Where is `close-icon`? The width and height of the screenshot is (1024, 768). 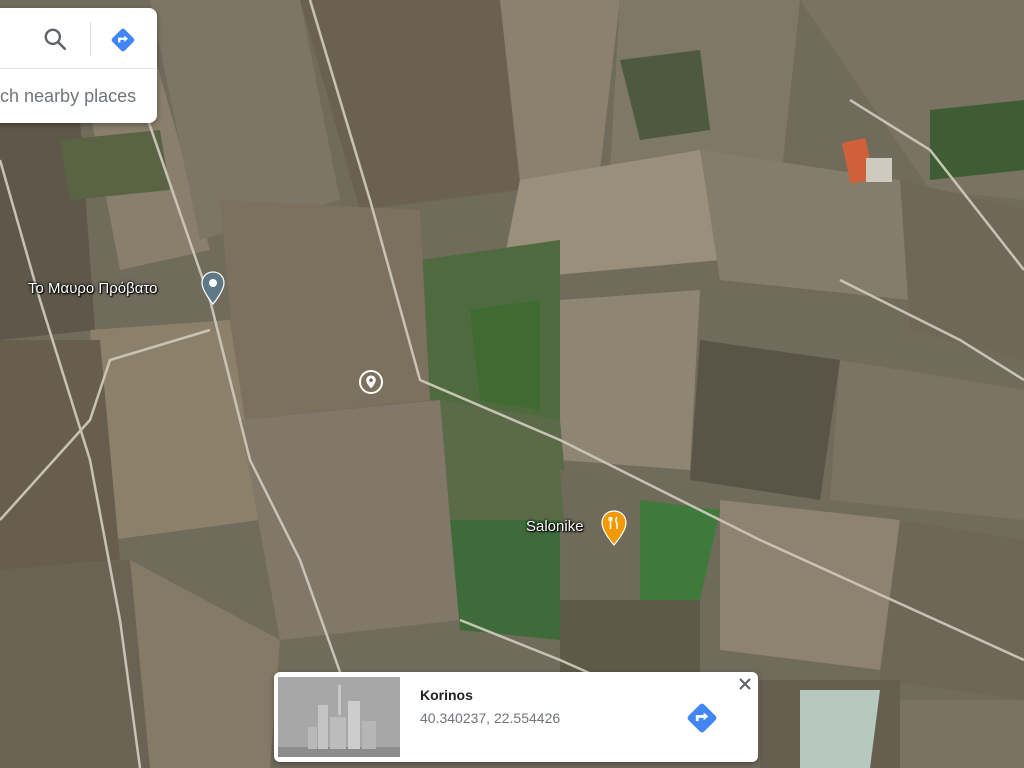 close-icon is located at coordinates (745, 684).